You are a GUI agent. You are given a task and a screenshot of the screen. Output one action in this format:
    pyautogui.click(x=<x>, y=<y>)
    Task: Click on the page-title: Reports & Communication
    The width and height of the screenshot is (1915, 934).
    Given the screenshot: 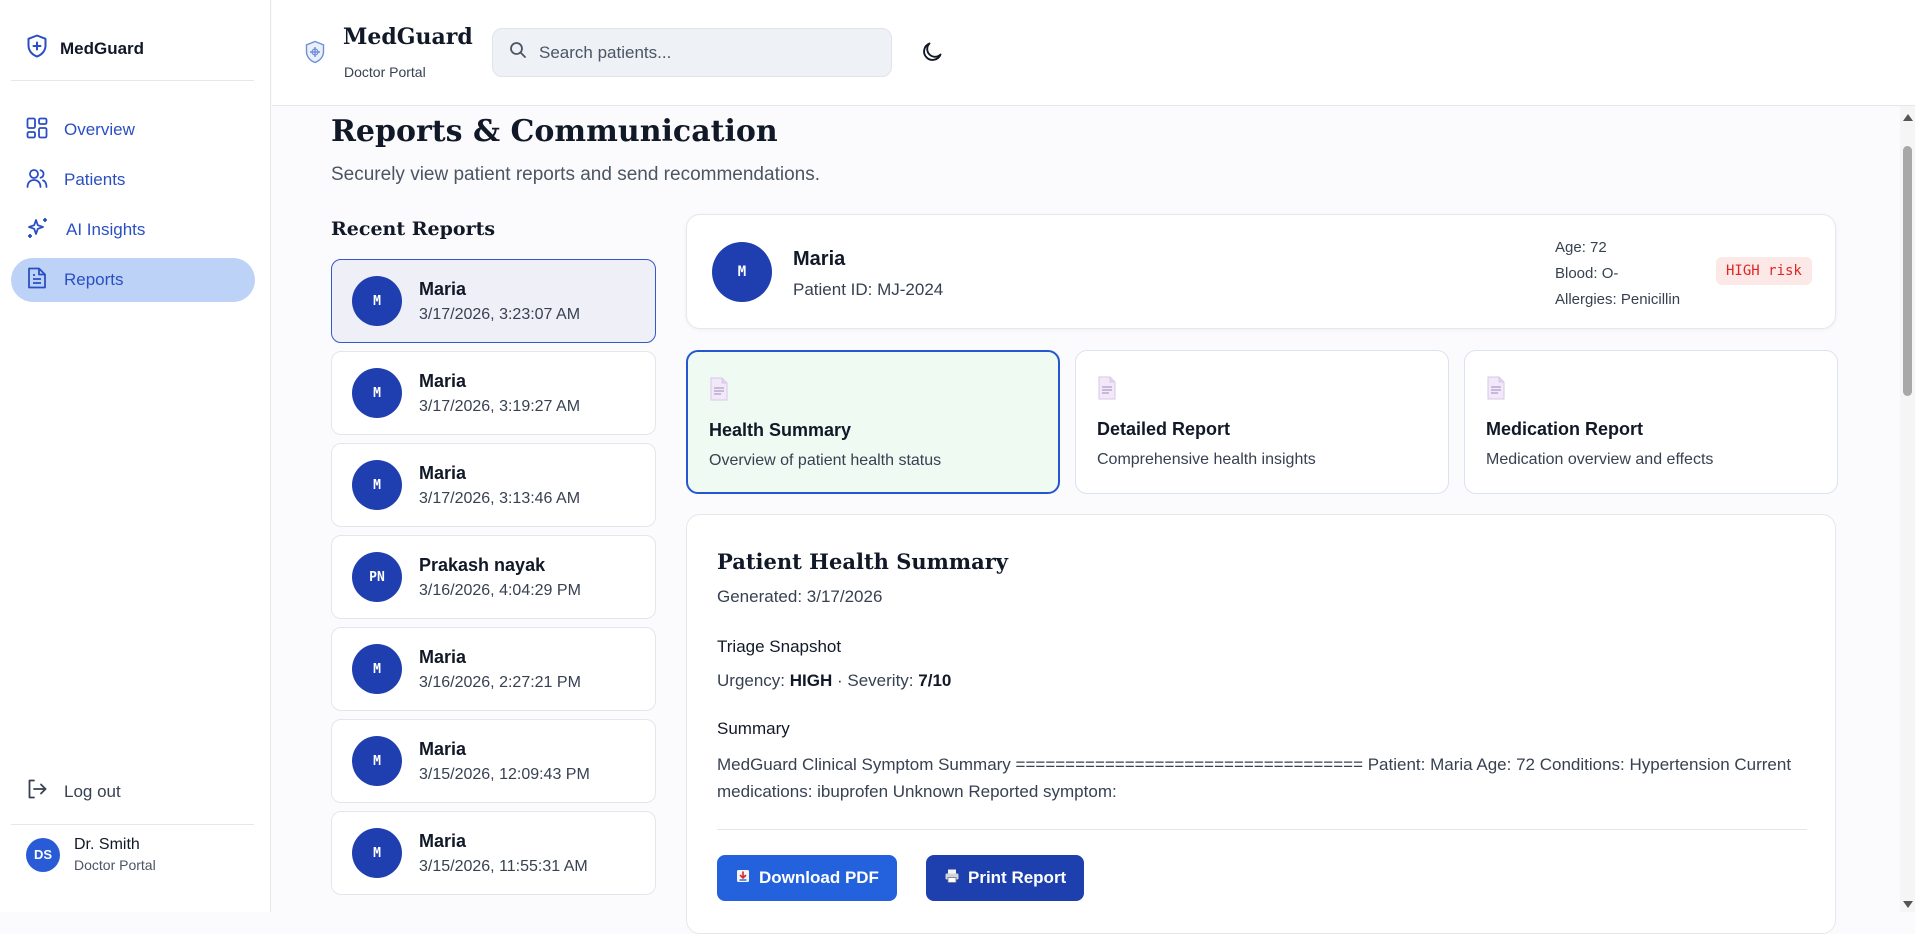 What is the action you would take?
    pyautogui.click(x=554, y=131)
    